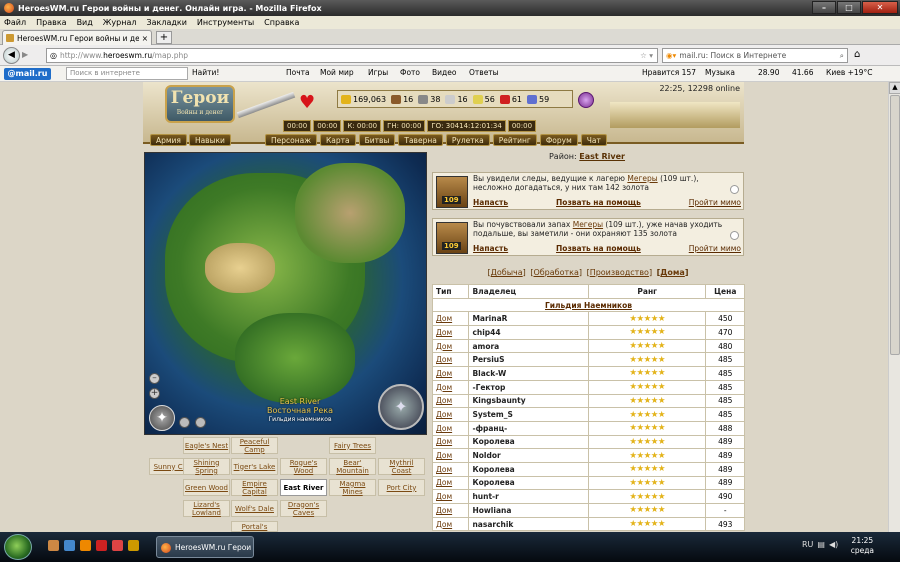  Describe the element at coordinates (669, 72) in the screenshot. I see `toolbar-likes: Нравится 157` at that location.